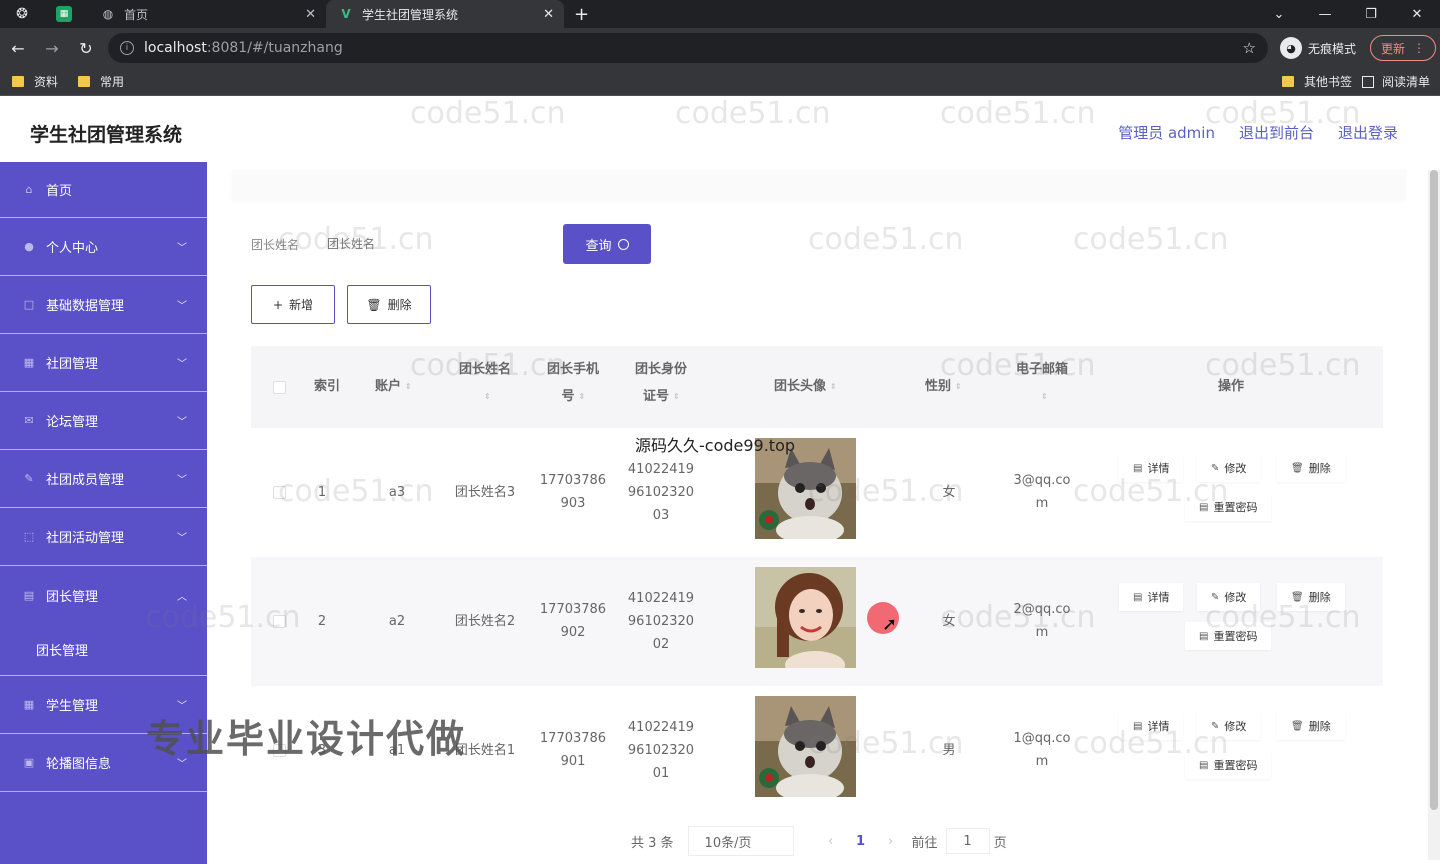  I want to click on update-button: 更新 ⋮, so click(1403, 48).